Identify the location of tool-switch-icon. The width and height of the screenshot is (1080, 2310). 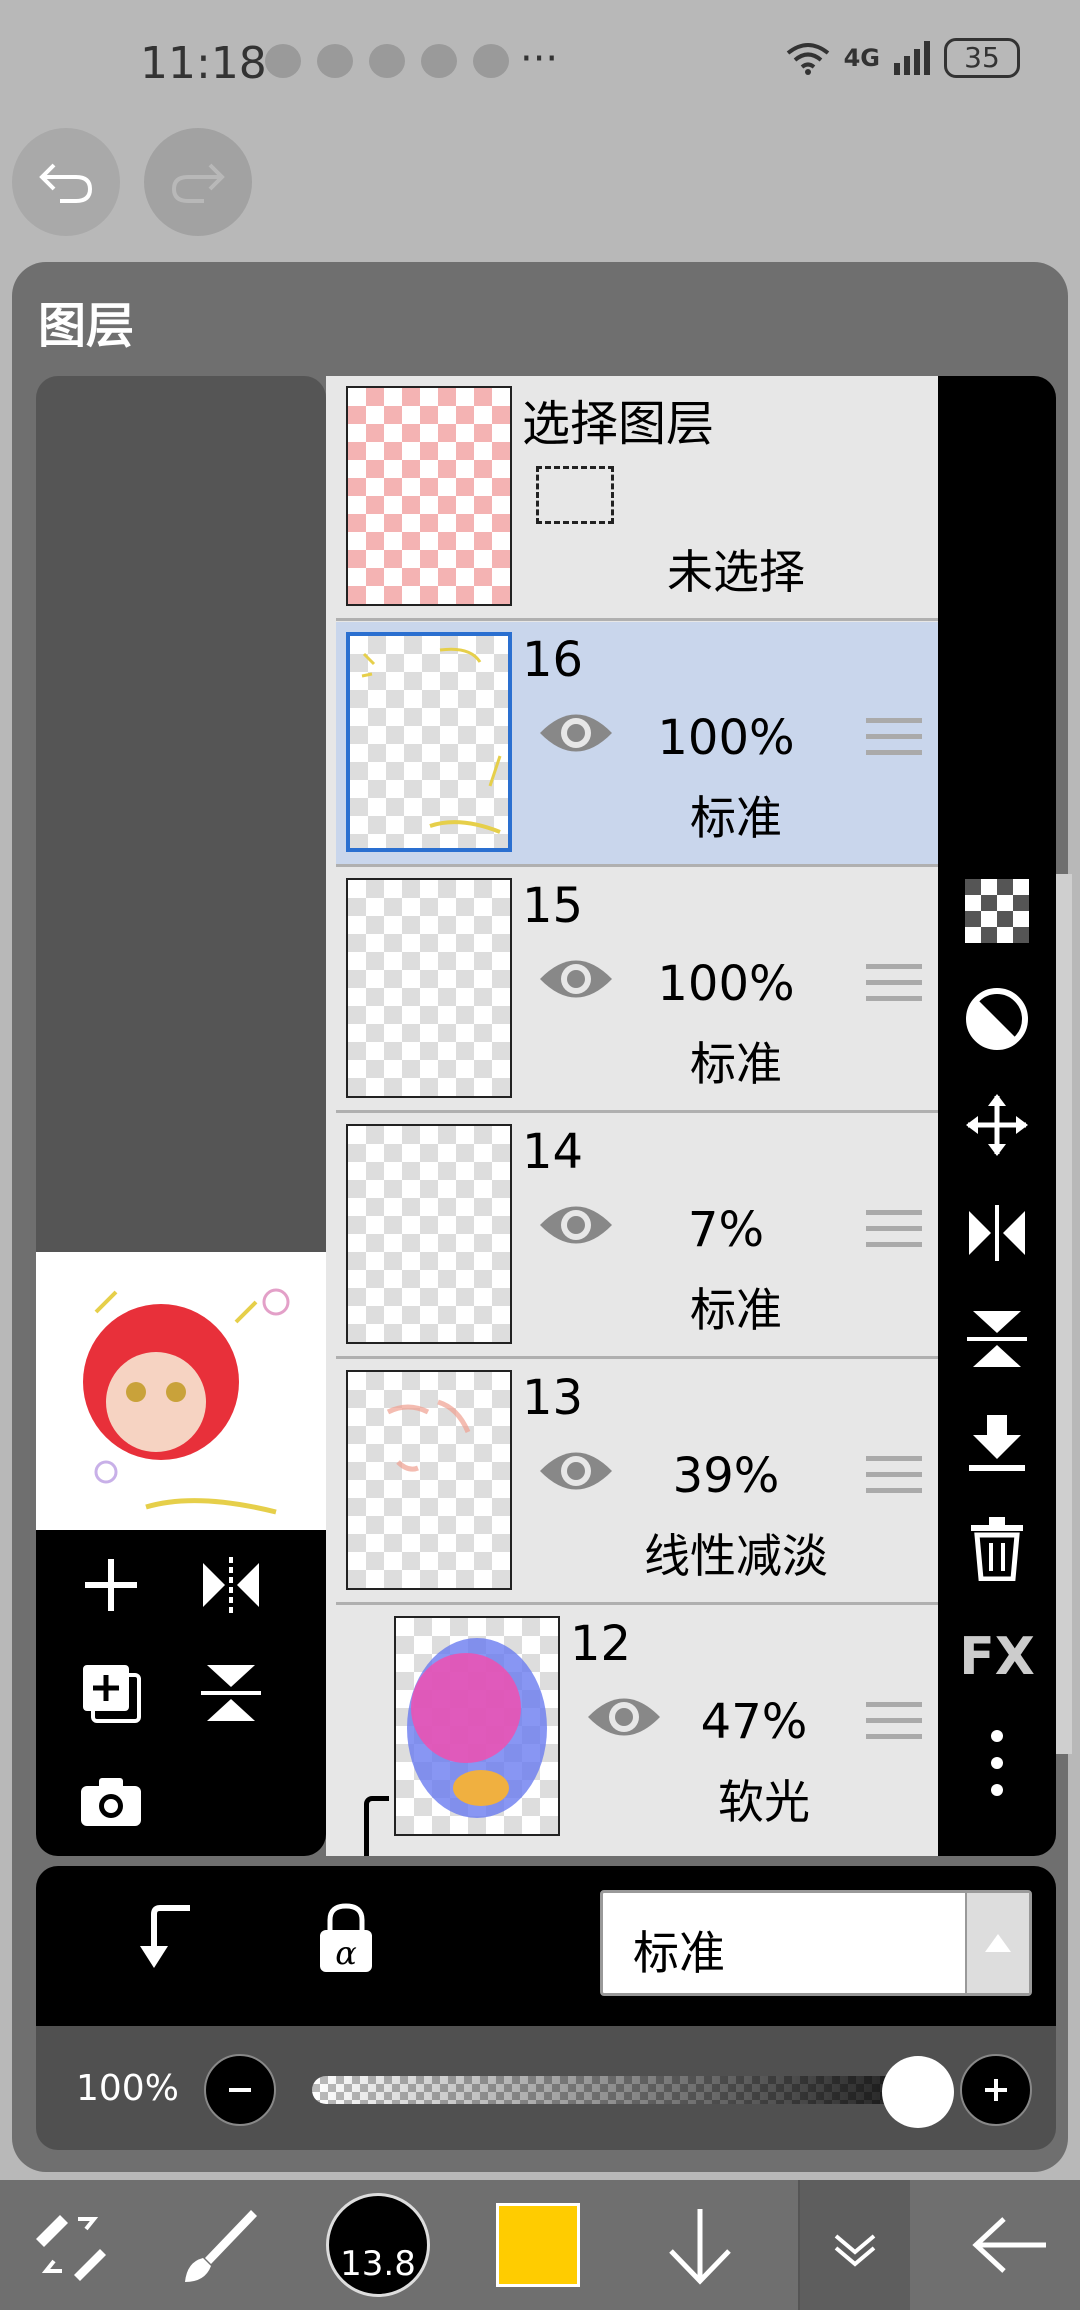
(71, 2248).